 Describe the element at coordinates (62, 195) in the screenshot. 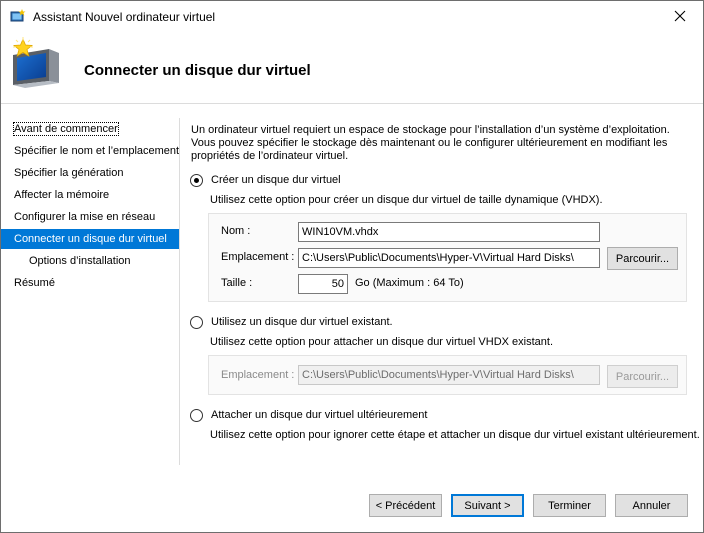

I see `step-label: Affecter la mémoire` at that location.